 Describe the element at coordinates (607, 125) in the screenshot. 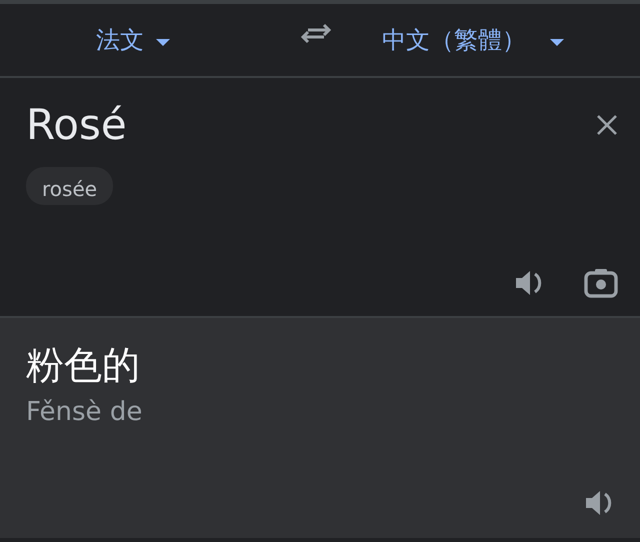

I see `close-icon` at that location.